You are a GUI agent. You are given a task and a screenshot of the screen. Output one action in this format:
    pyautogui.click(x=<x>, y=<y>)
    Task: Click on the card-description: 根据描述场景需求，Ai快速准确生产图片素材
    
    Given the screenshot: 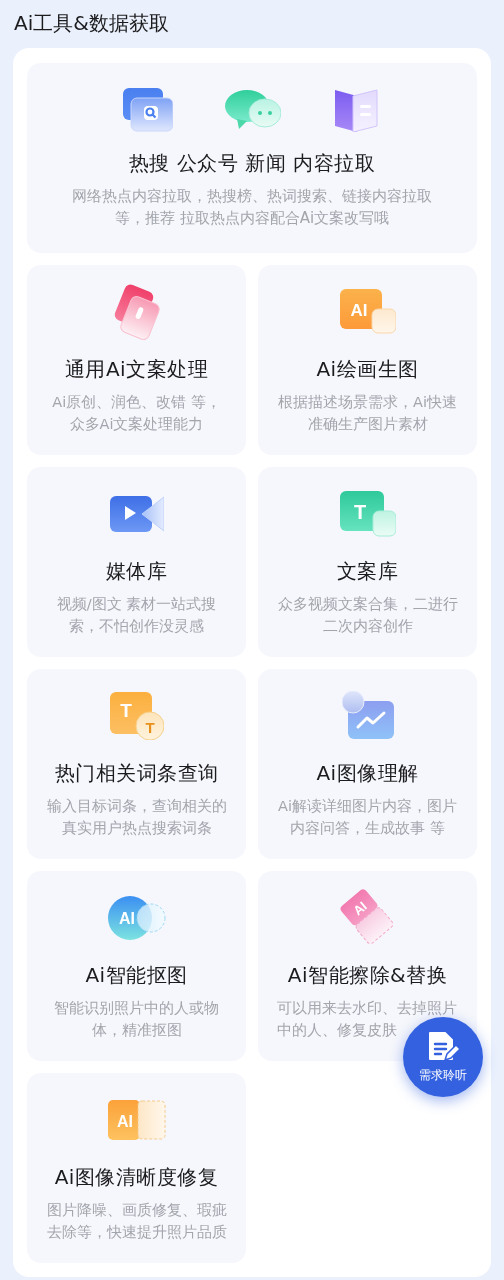 What is the action you would take?
    pyautogui.click(x=367, y=413)
    